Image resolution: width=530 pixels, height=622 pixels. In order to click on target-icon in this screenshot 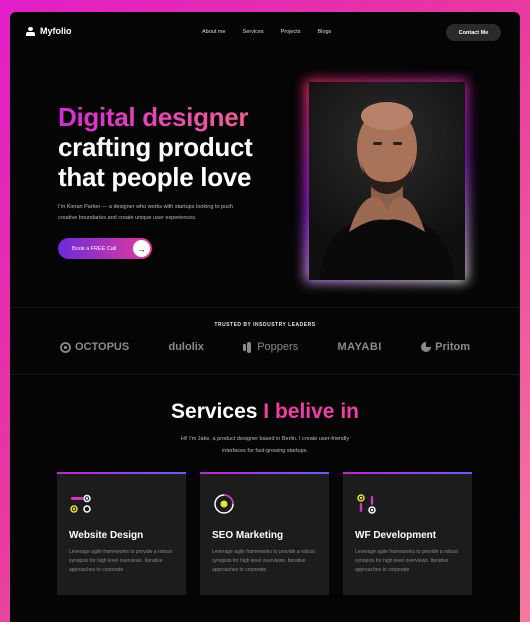, I will do `click(224, 504)`.